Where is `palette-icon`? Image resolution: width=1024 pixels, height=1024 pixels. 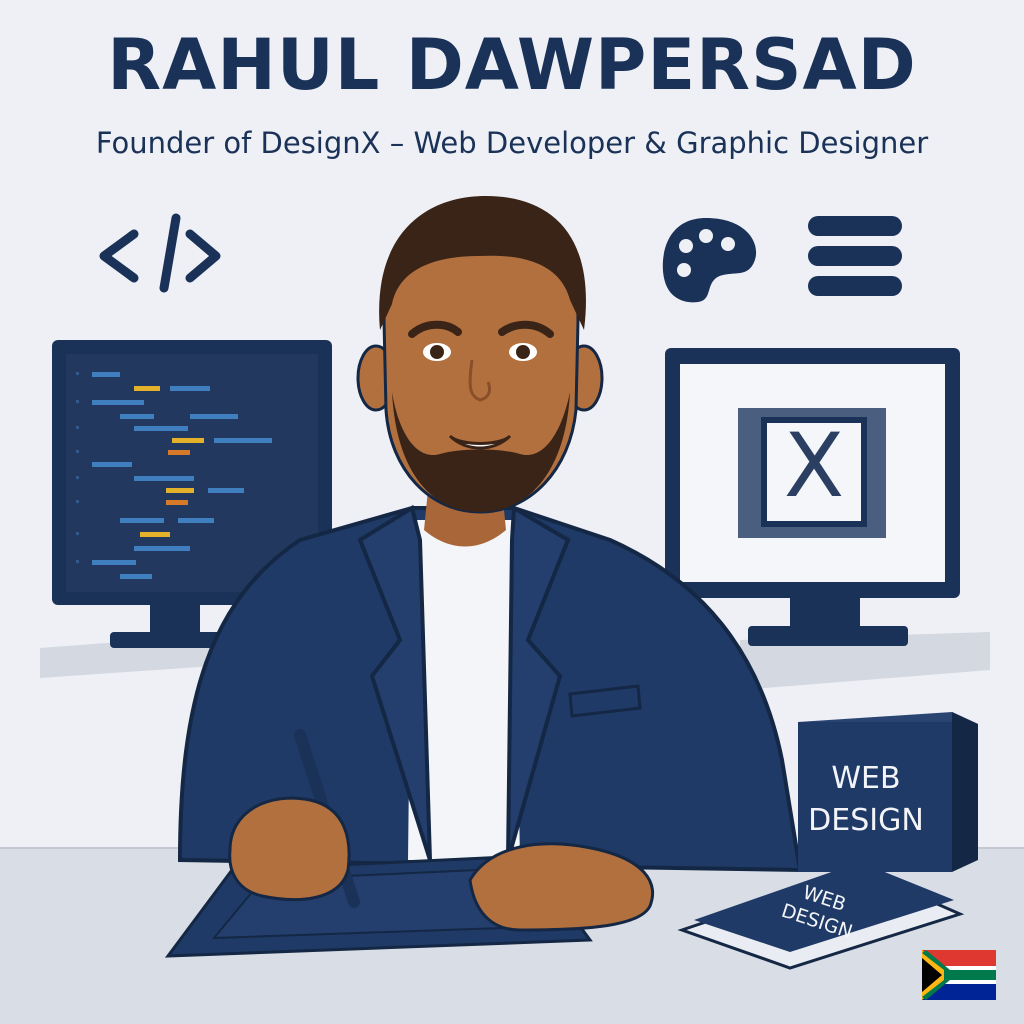 palette-icon is located at coordinates (709, 260).